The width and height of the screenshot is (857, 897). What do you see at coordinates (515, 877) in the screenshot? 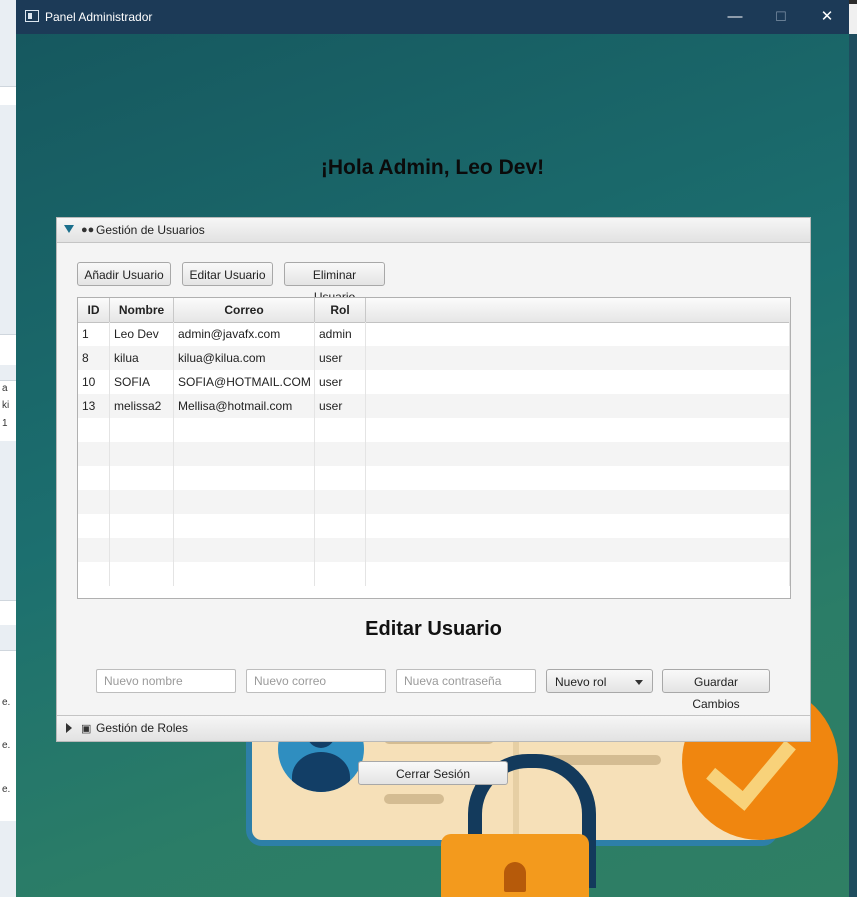
I see `lock-keyhole-illustration` at bounding box center [515, 877].